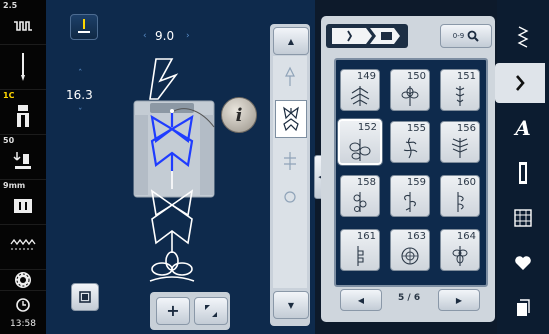 Image resolution: width=549 pixels, height=334 pixels. I want to click on presser-foot-indicator: 1C, so click(9, 95).